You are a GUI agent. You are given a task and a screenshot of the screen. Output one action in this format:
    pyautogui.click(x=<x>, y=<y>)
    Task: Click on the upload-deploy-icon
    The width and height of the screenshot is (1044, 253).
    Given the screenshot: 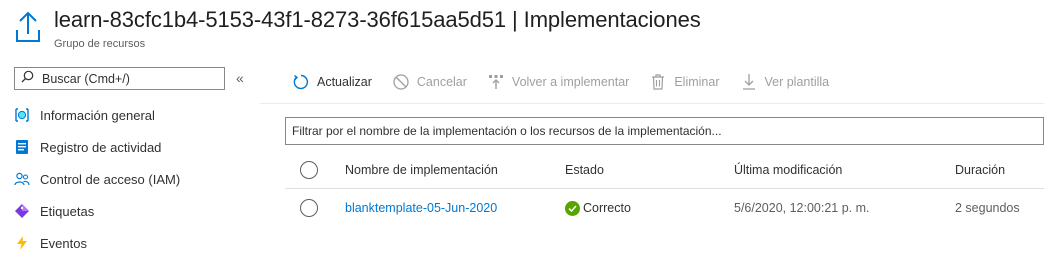 What is the action you would take?
    pyautogui.click(x=28, y=27)
    